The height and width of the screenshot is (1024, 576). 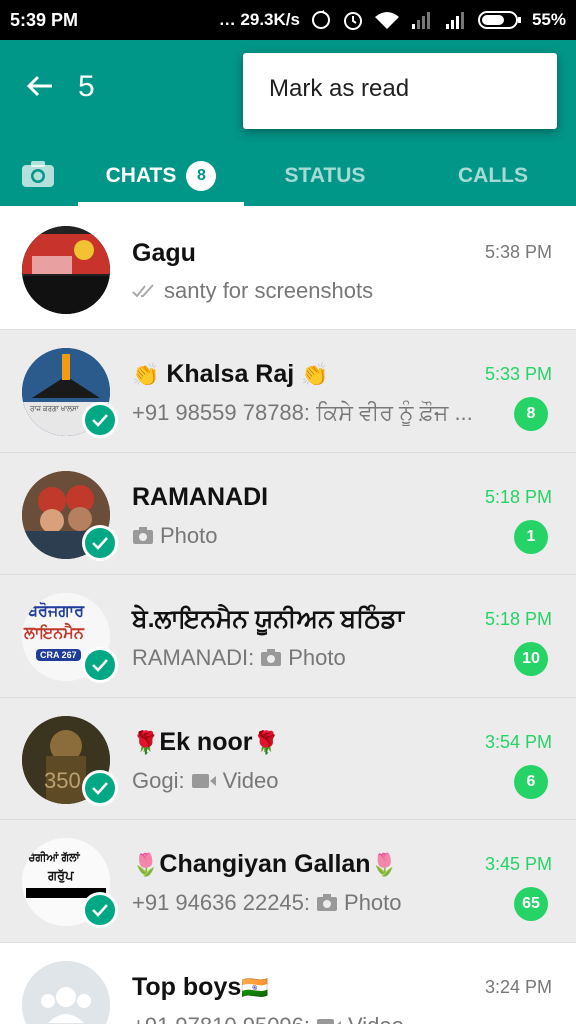 I want to click on battery-percent: 55%, so click(x=548, y=19).